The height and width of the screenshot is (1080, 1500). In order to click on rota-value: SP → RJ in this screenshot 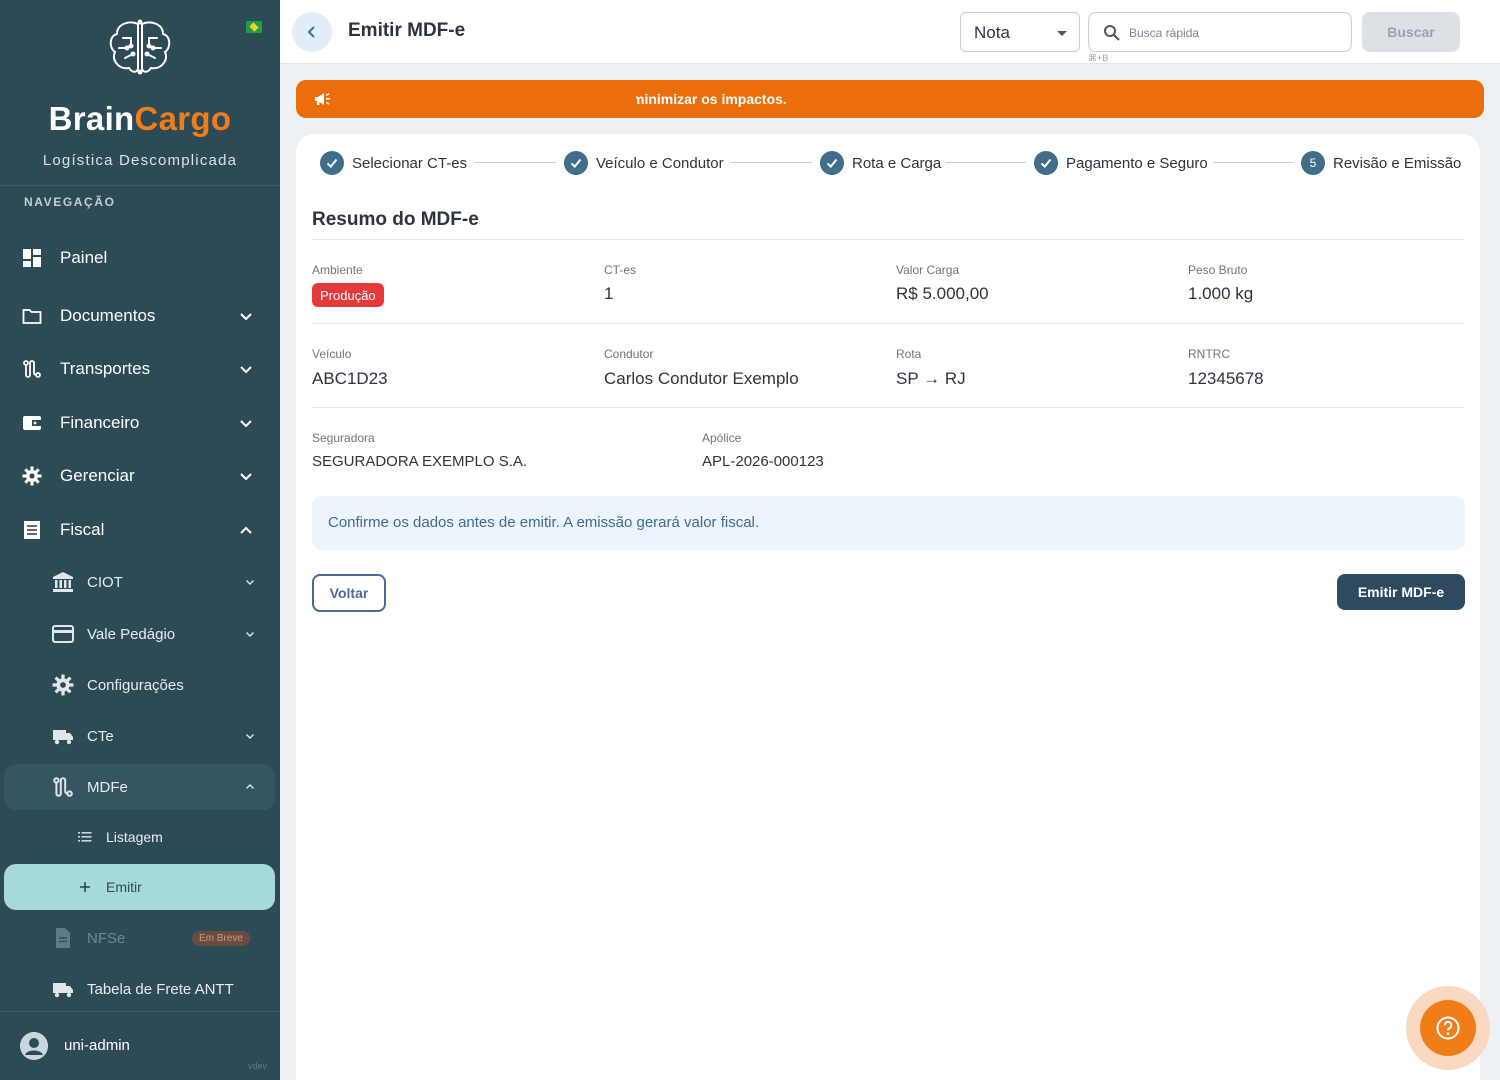, I will do `click(931, 378)`.